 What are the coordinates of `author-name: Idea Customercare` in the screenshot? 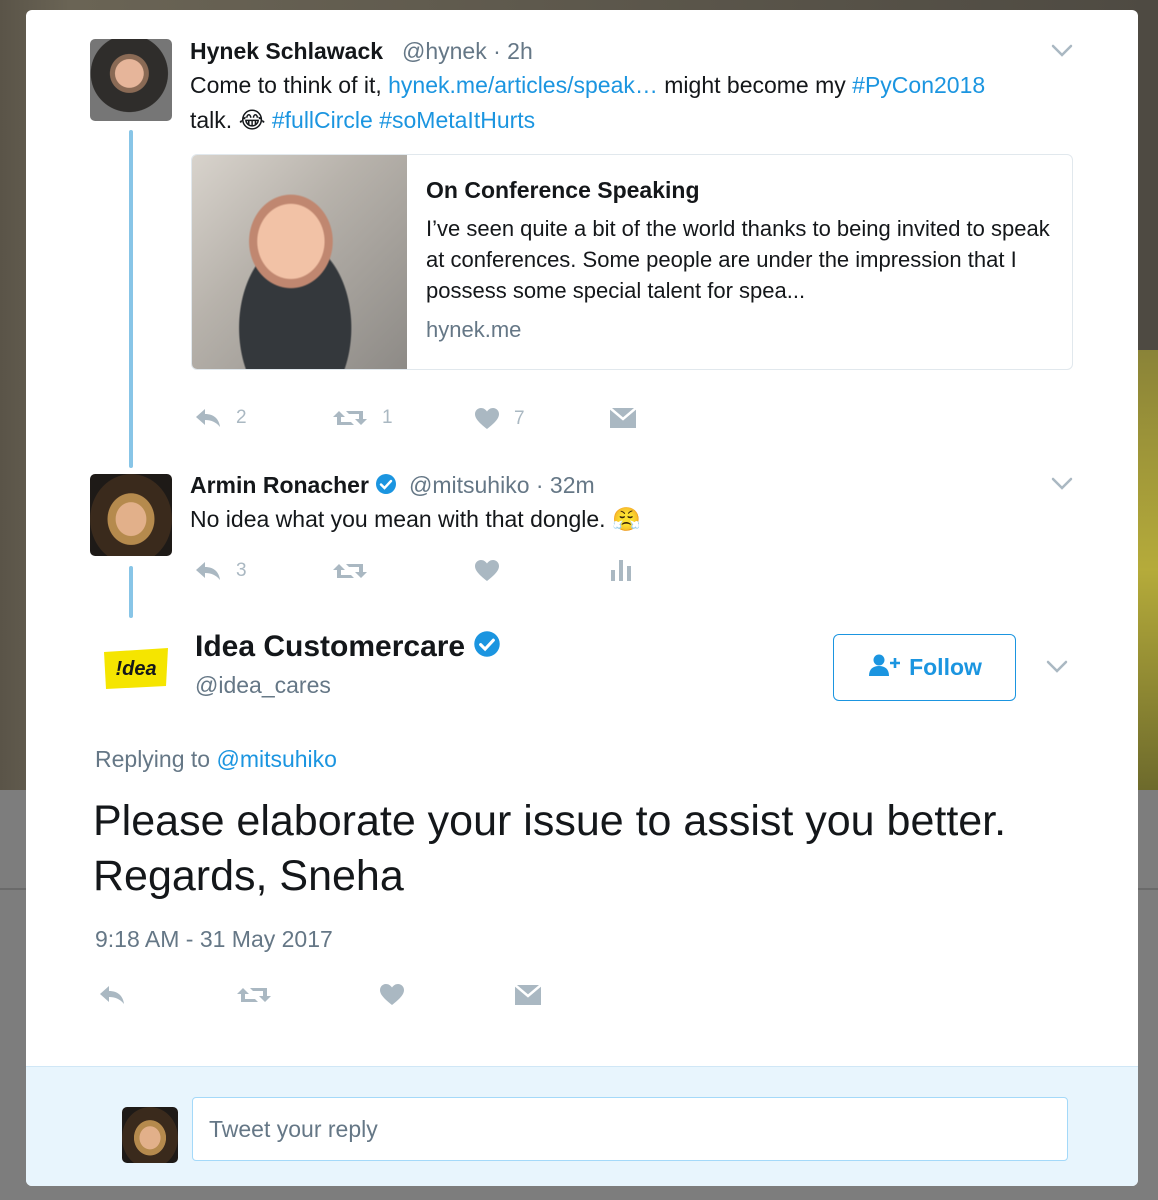 It's located at (348, 648).